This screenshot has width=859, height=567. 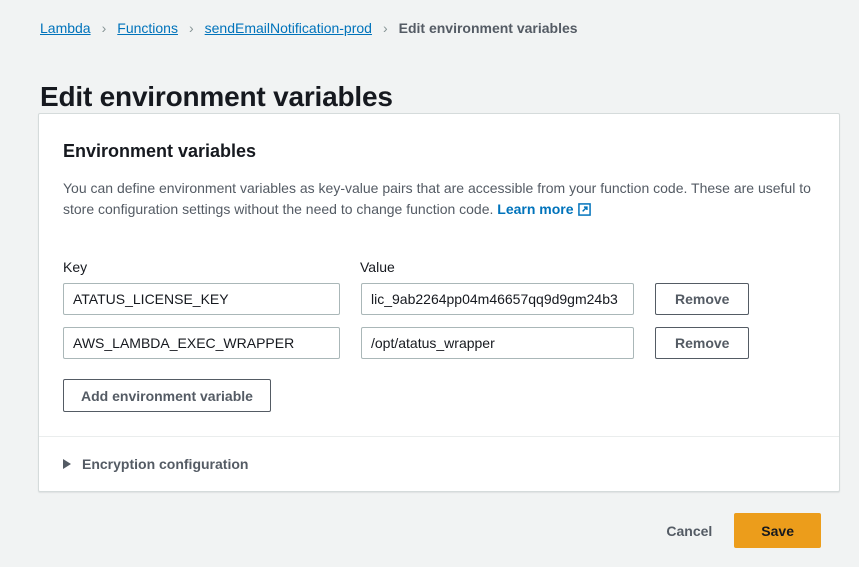 I want to click on breadcrumb-item-function-name: sendEmailNotification-prod, so click(x=288, y=28).